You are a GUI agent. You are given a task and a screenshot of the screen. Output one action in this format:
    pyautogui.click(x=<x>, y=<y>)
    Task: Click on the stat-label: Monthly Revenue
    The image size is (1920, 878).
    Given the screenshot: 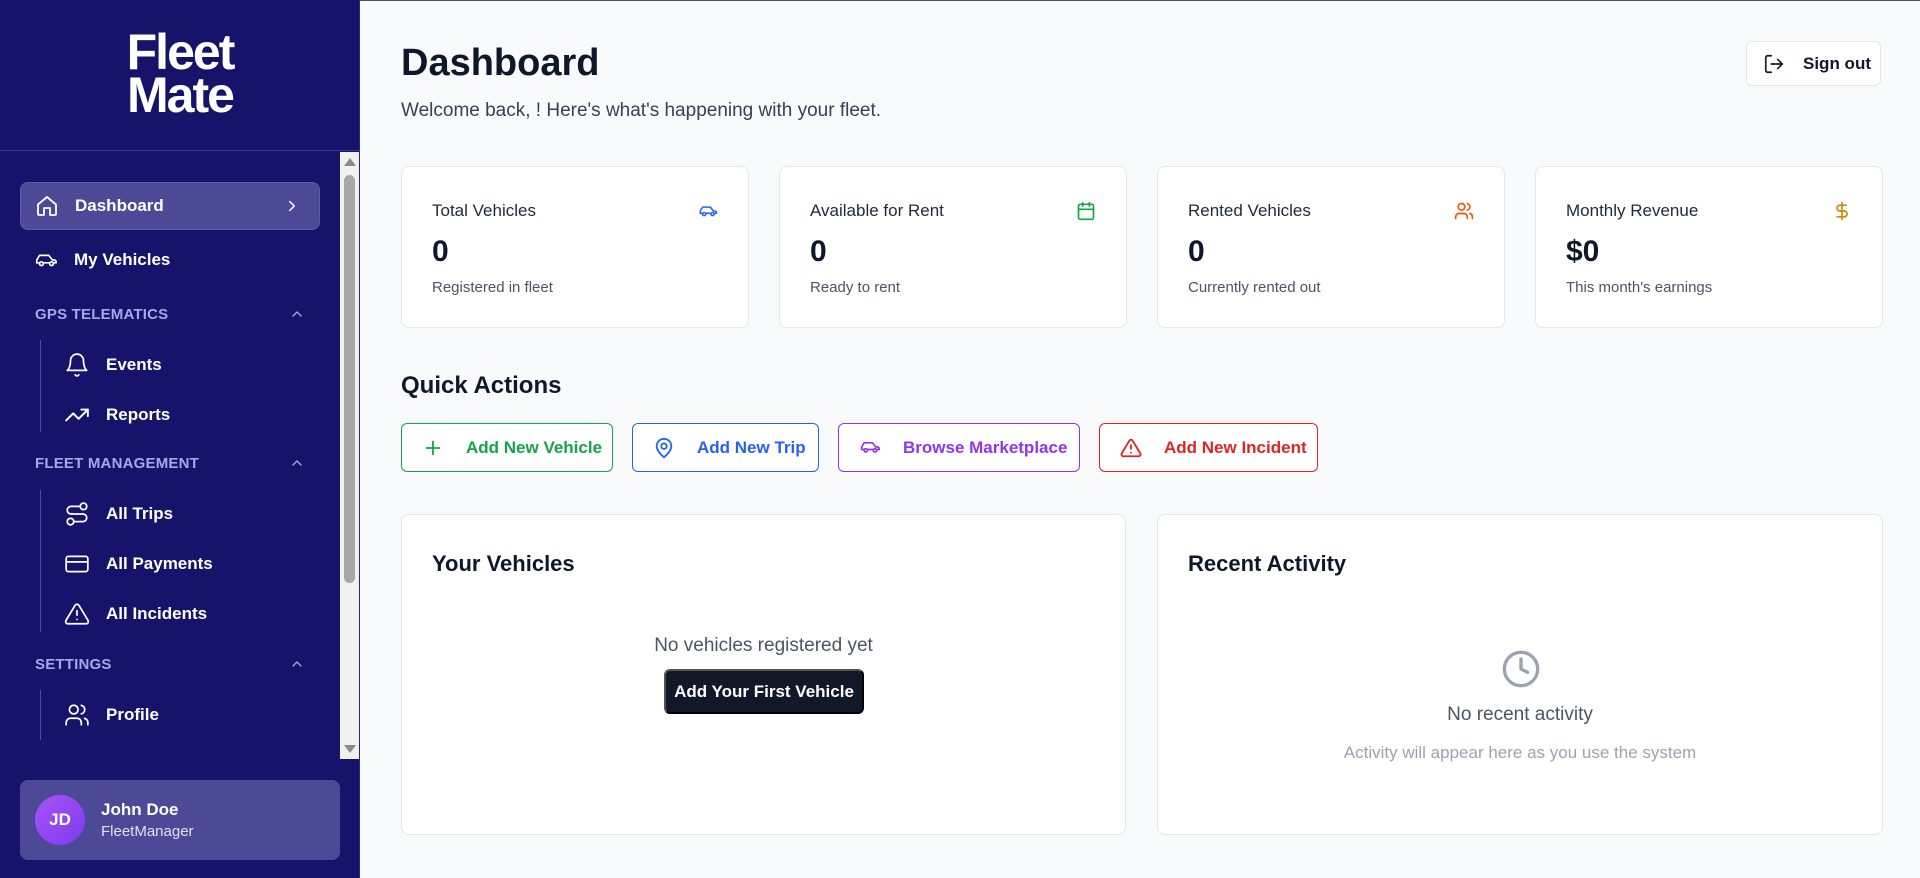 What is the action you would take?
    pyautogui.click(x=1632, y=210)
    